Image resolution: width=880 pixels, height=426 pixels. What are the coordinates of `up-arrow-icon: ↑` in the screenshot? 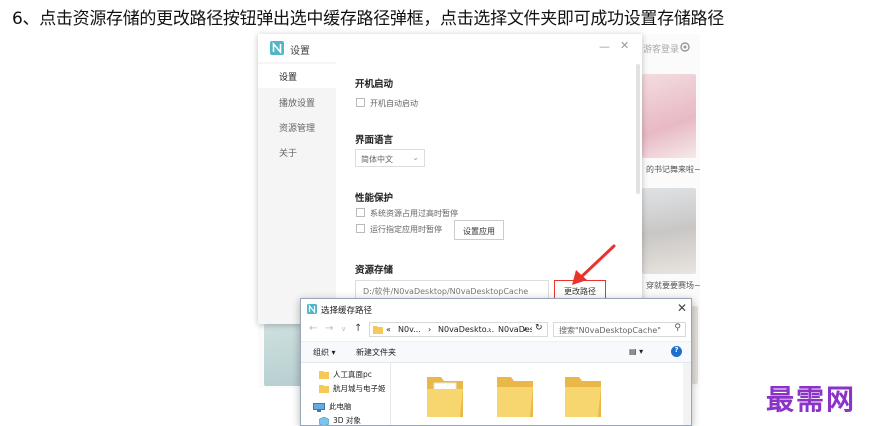 It's located at (358, 328).